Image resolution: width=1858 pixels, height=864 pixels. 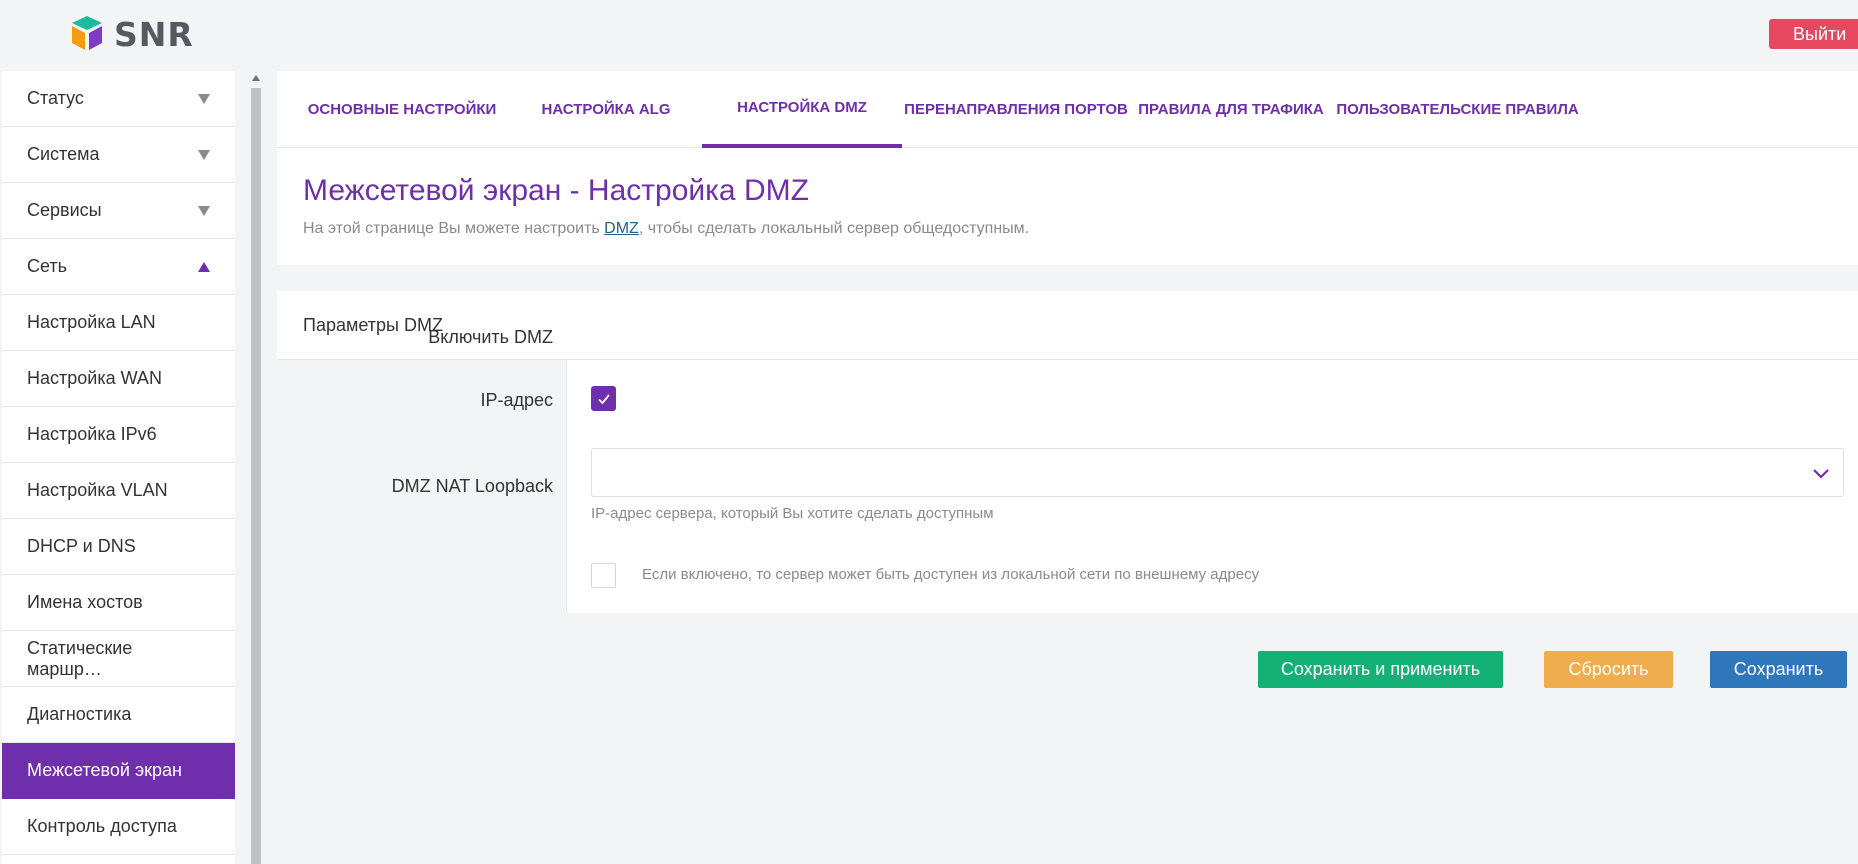 I want to click on sidebar-item-network: Сеть, so click(x=118, y=267).